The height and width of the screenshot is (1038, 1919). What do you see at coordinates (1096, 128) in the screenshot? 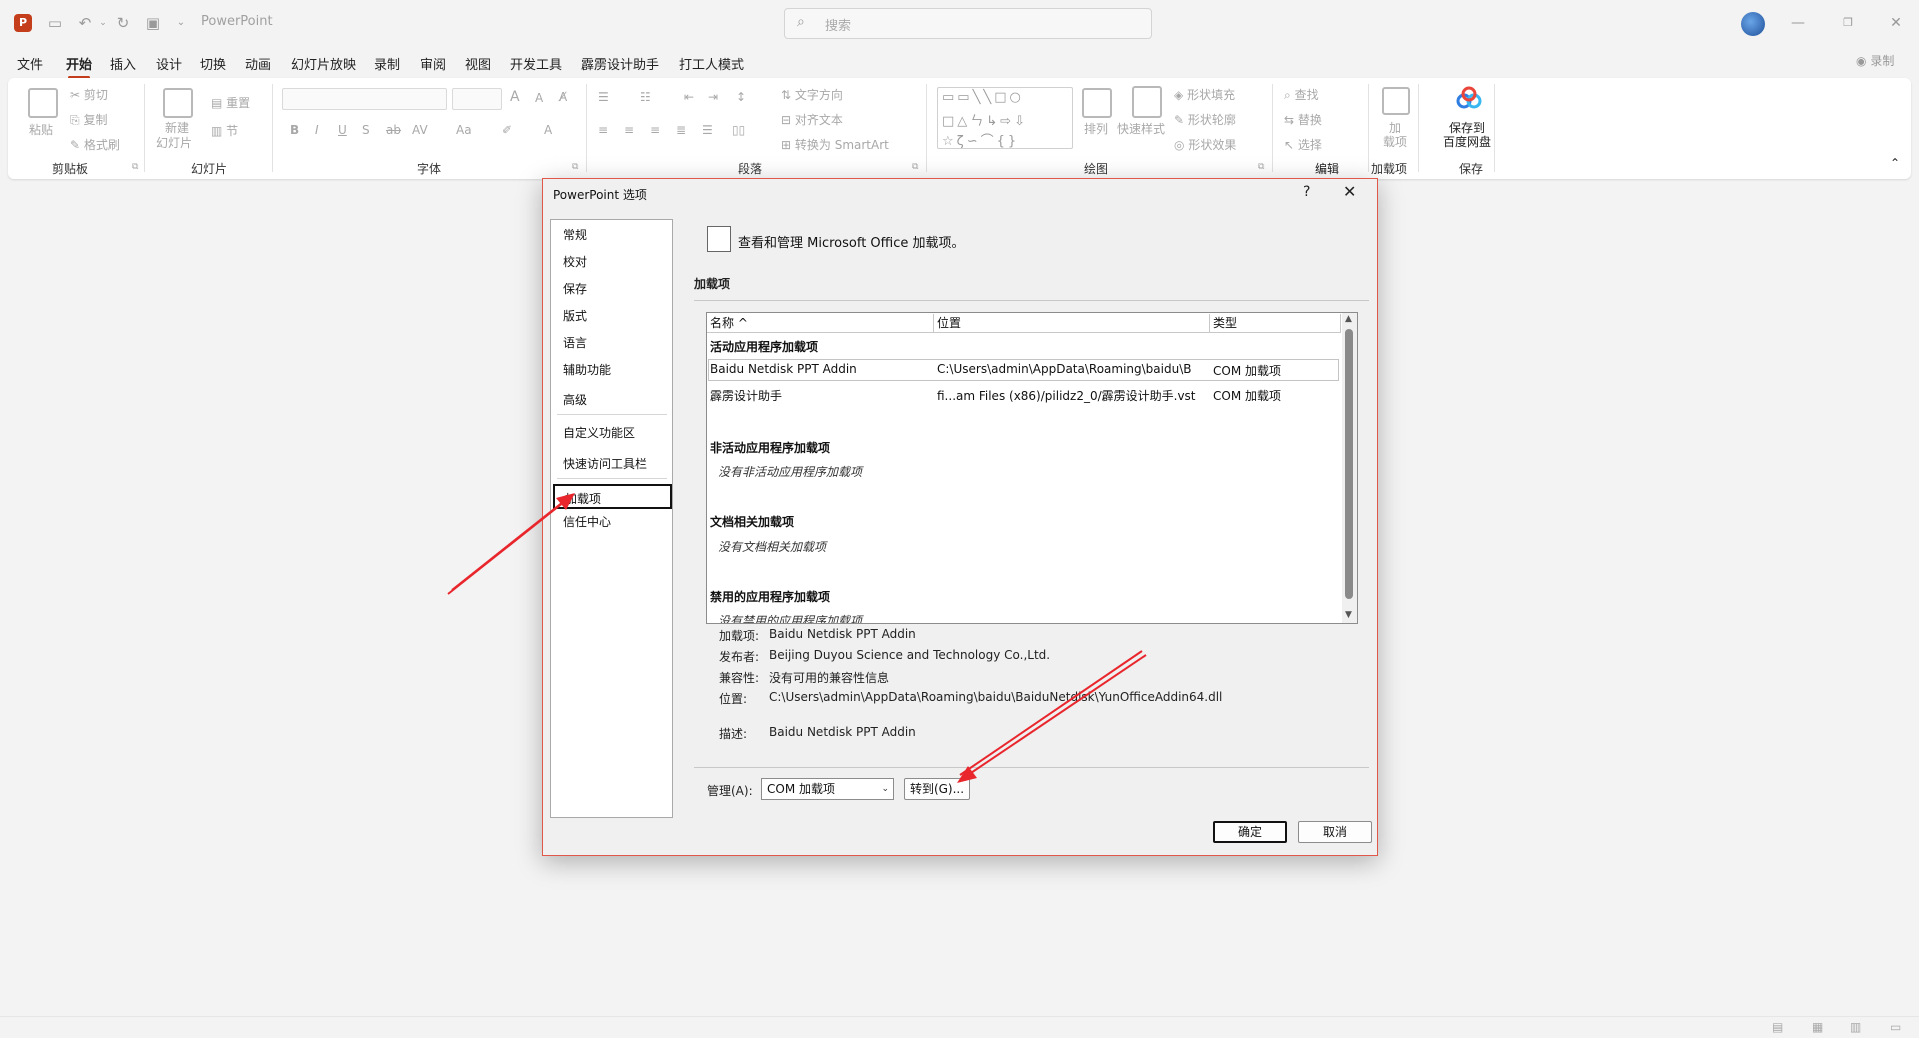
I see `arrange-button: 排列` at bounding box center [1096, 128].